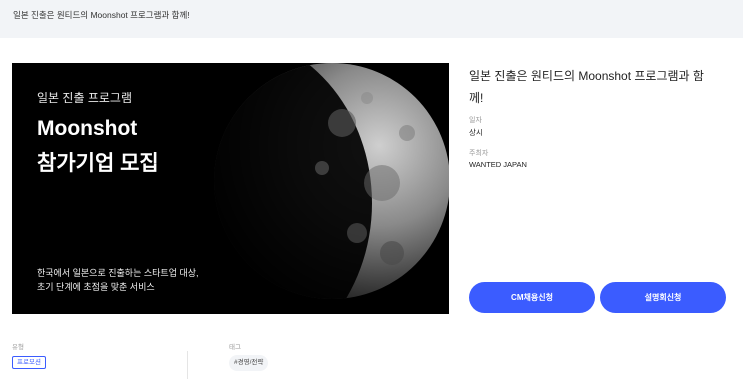 The image size is (743, 379). Describe the element at coordinates (475, 120) in the screenshot. I see `date-label: 일자` at that location.